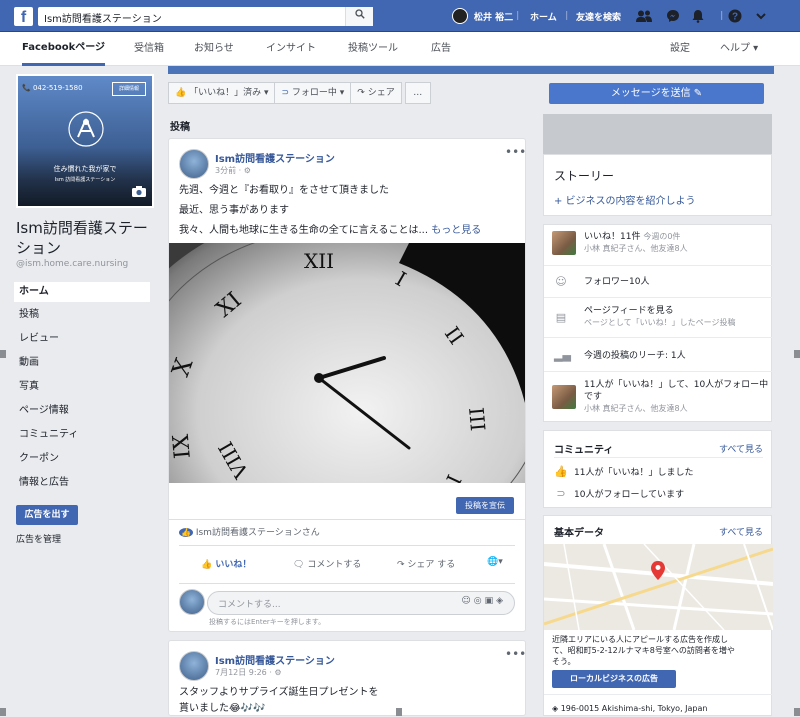 The image size is (800, 717). Describe the element at coordinates (373, 49) in the screenshot. I see `tab-publishing-tools: 投稿ツール` at that location.